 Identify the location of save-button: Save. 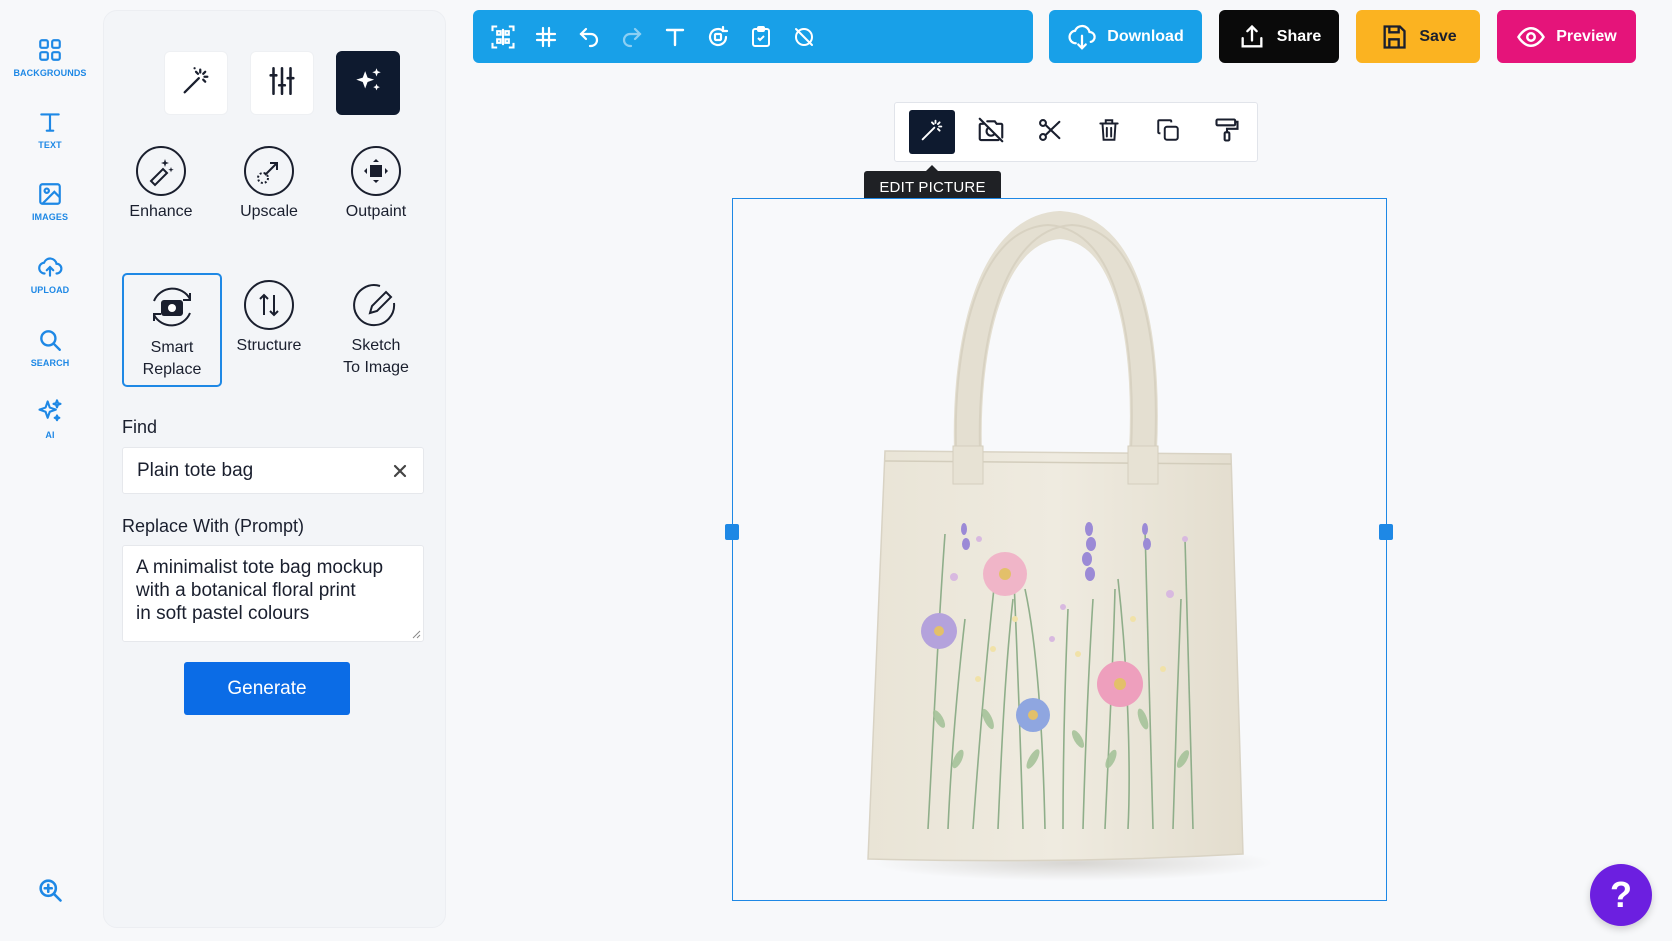
(1418, 36).